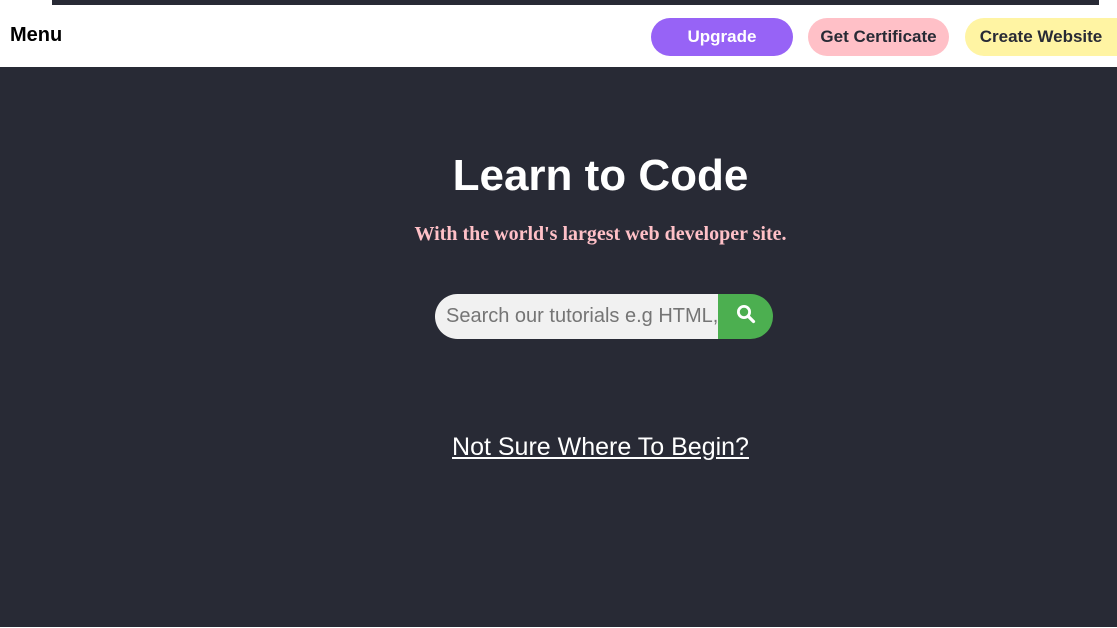 The image size is (1117, 628). Describe the element at coordinates (722, 37) in the screenshot. I see `upgrade-button: Upgrade` at that location.